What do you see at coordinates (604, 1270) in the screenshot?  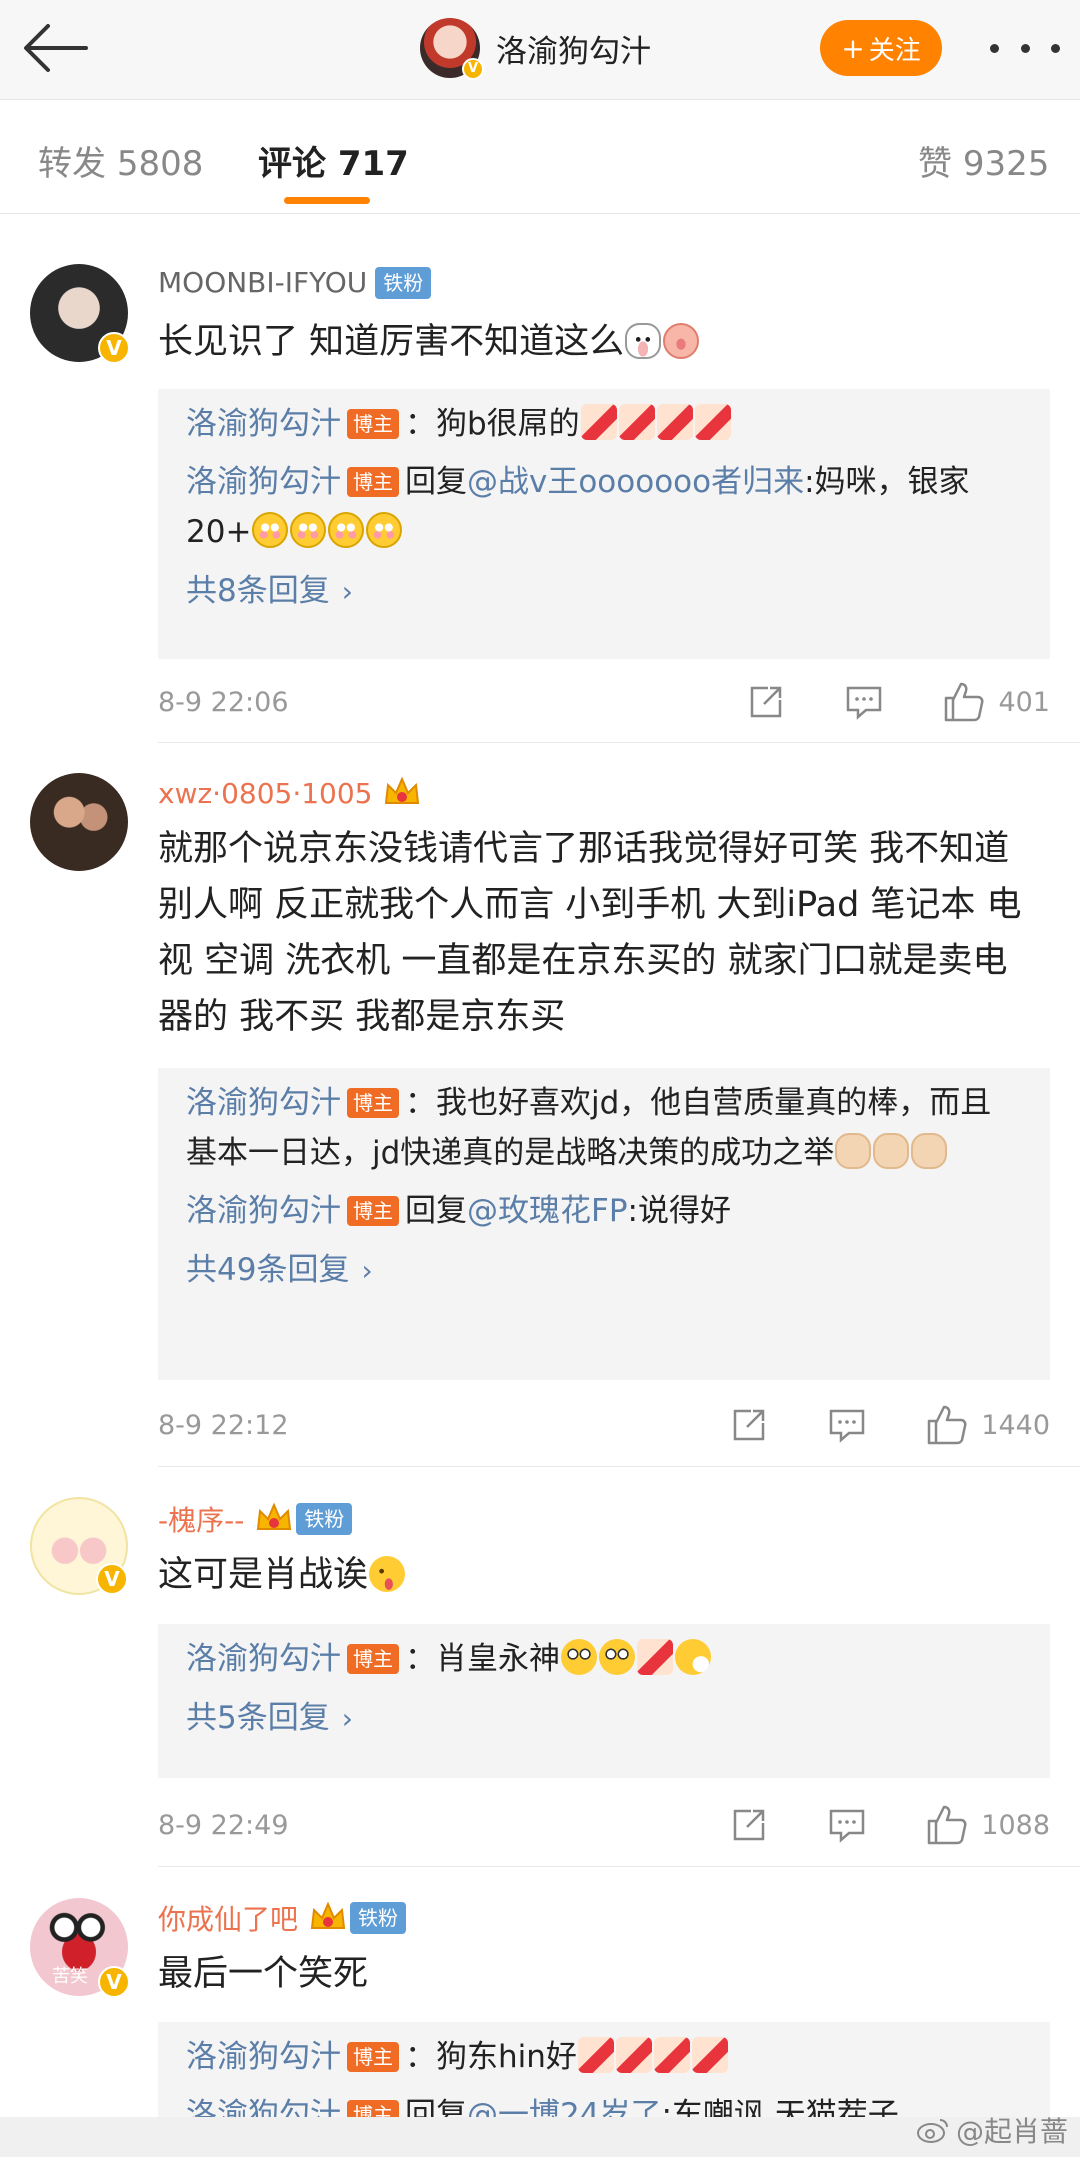 I see `view-all-replies-link: 共49条回复 ›` at bounding box center [604, 1270].